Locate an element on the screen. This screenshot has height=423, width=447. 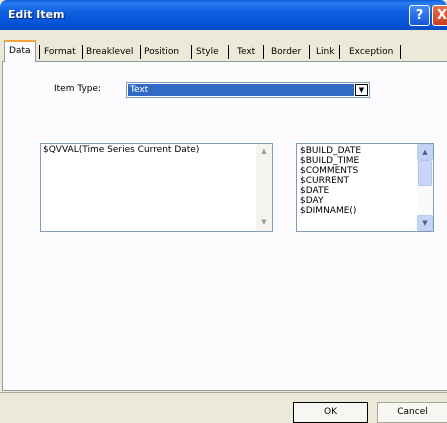
close-icon: X is located at coordinates (441, 15).